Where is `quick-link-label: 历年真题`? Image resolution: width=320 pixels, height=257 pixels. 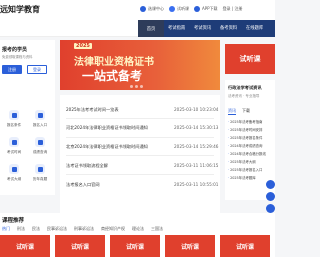
quick-link-label: 历年真题 is located at coordinates (40, 179).